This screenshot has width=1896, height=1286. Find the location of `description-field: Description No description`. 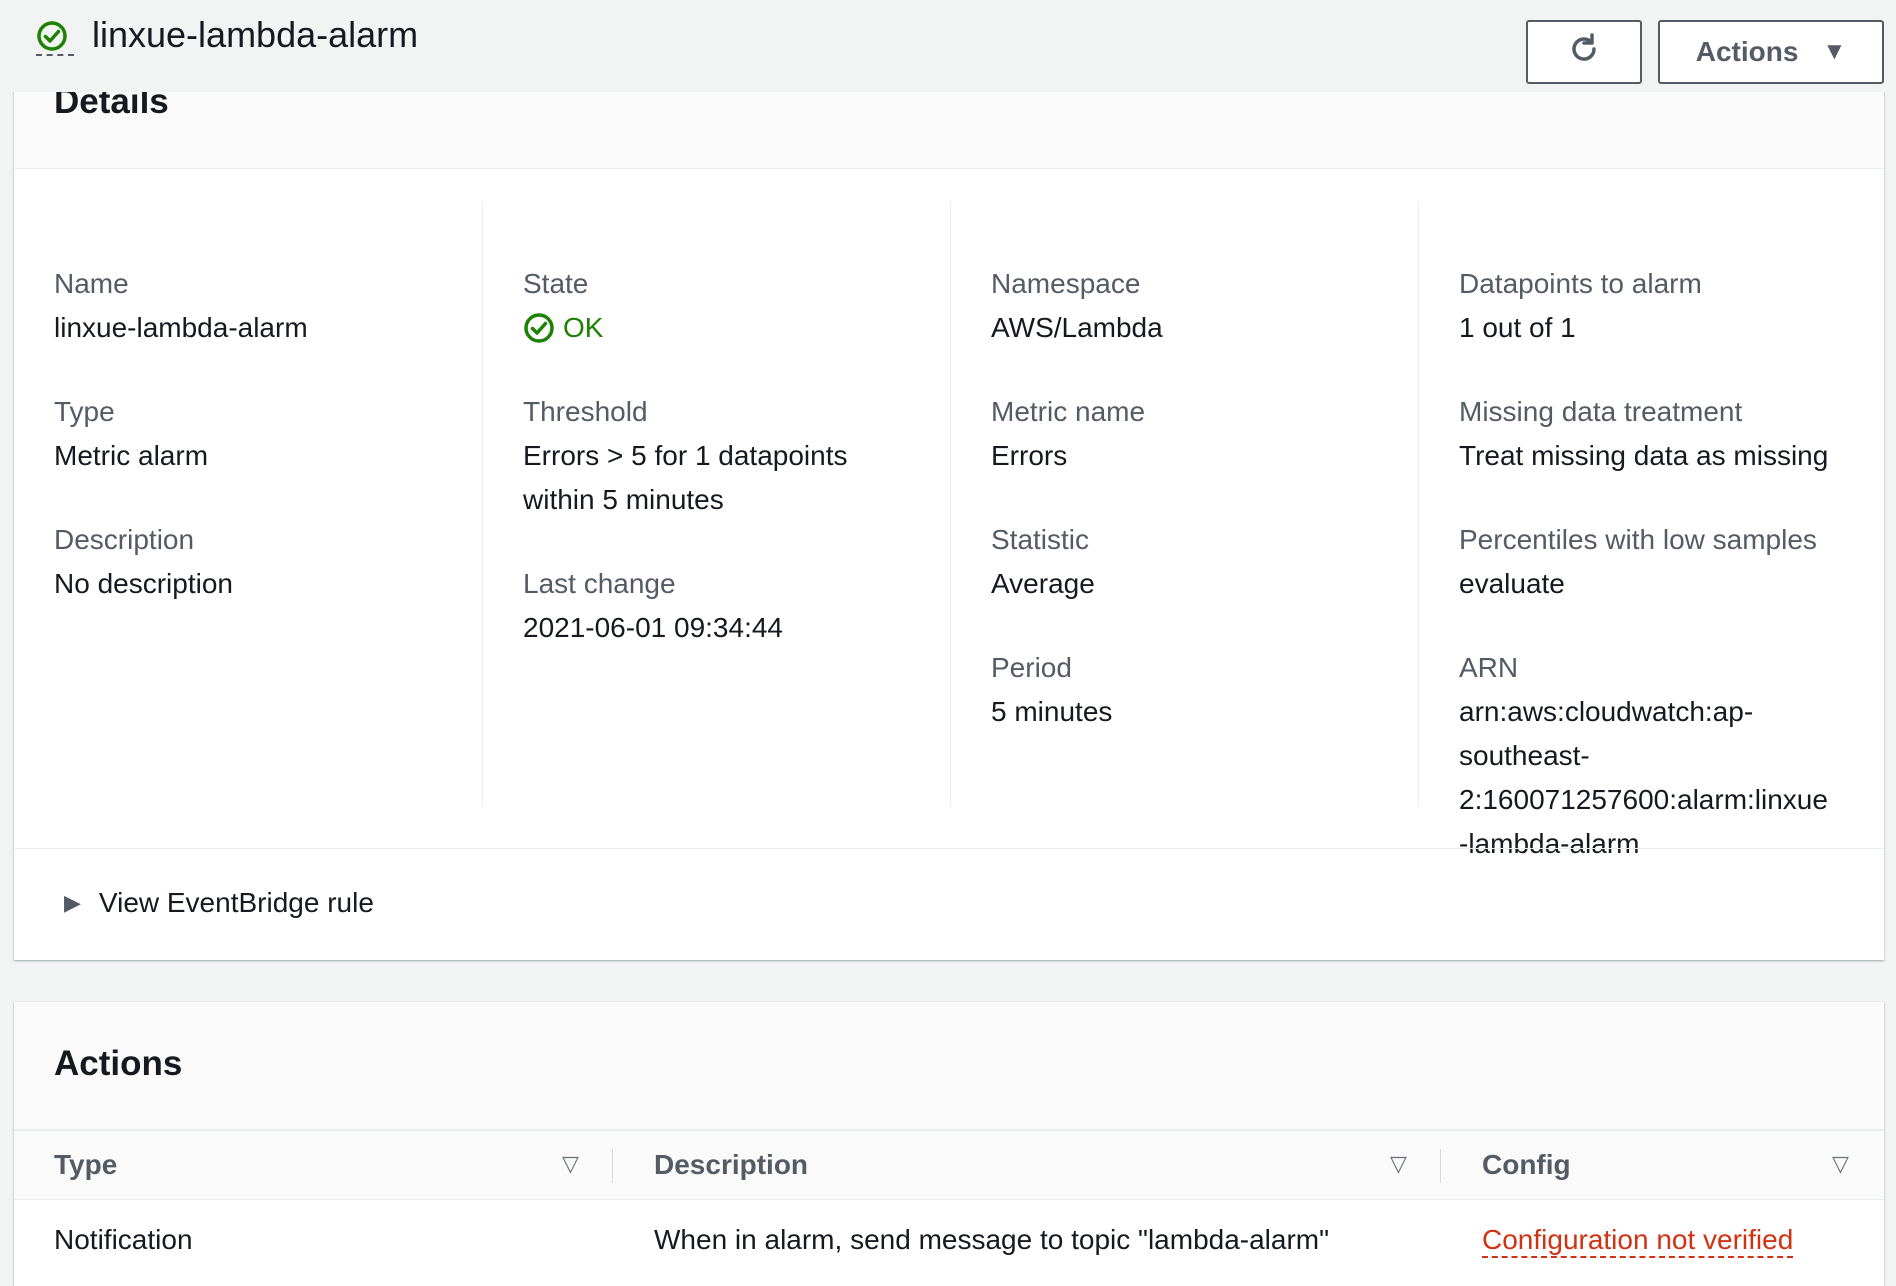

description-field: Description No description is located at coordinates (143, 562).